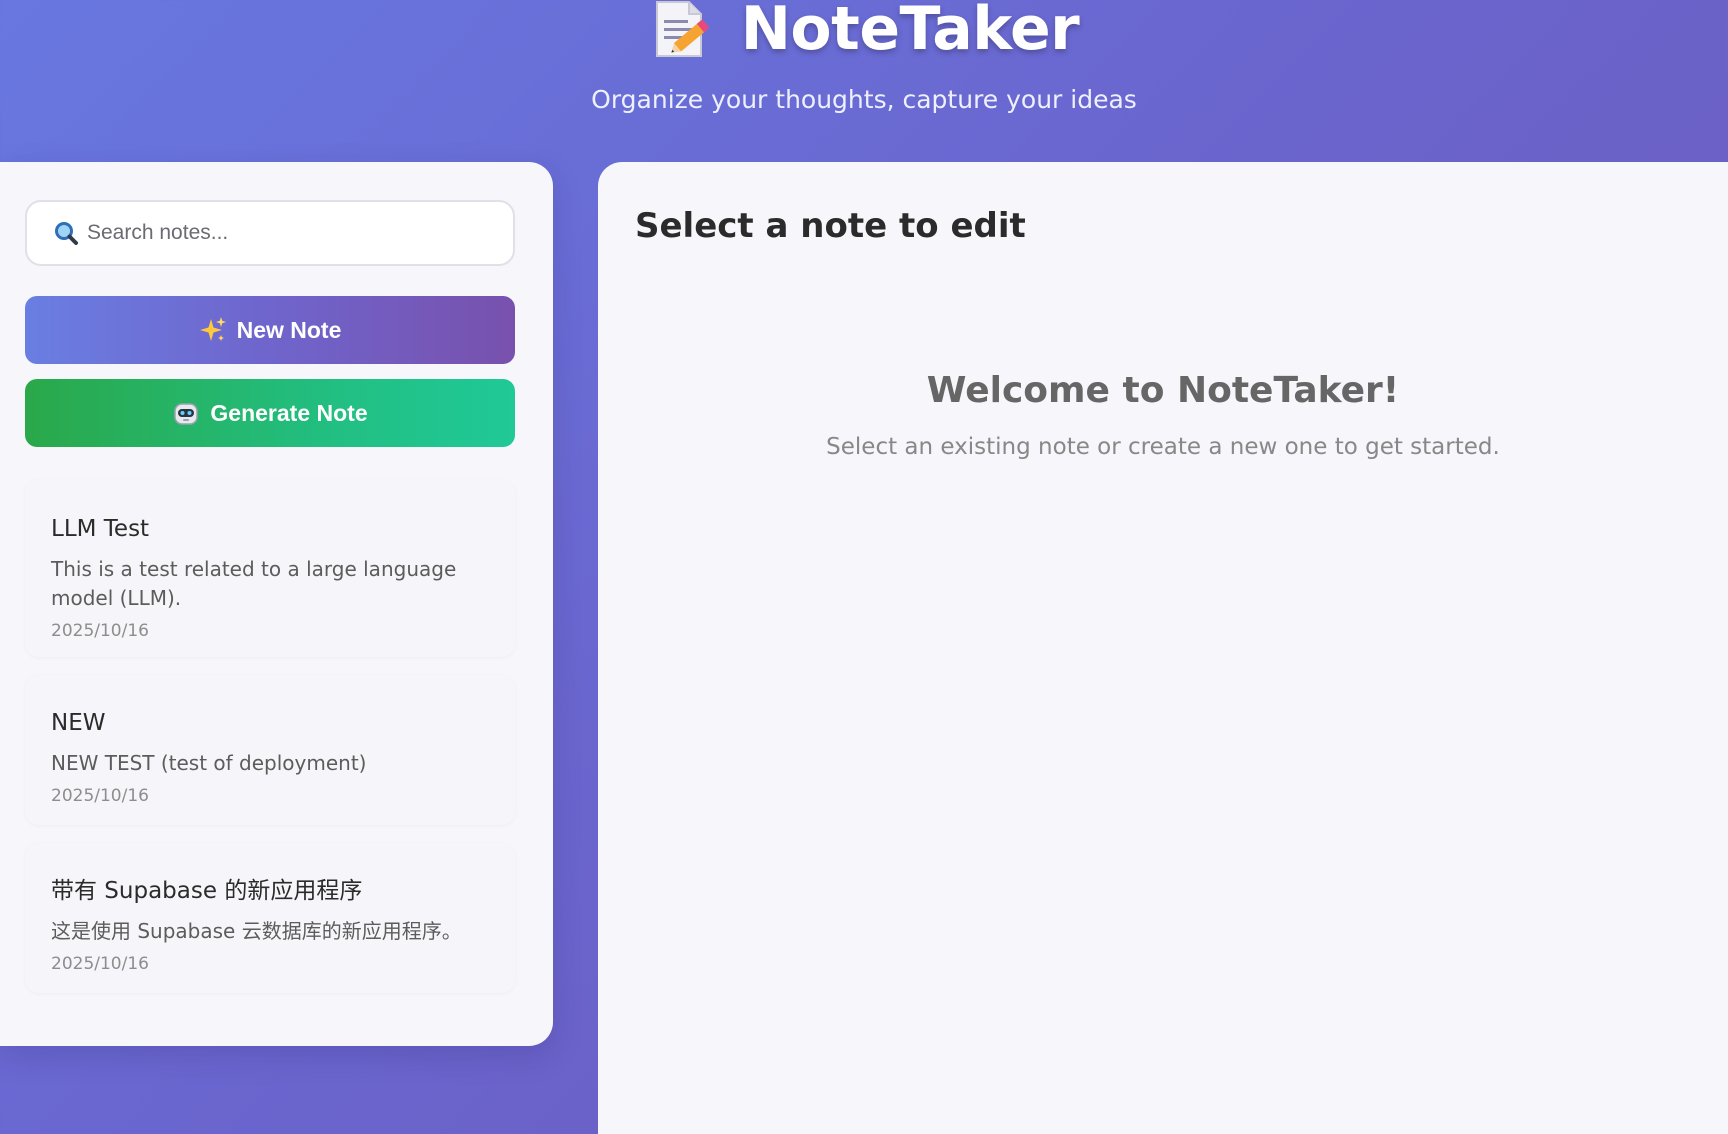 This screenshot has width=1728, height=1134. Describe the element at coordinates (213, 330) in the screenshot. I see `sparkles-icon` at that location.